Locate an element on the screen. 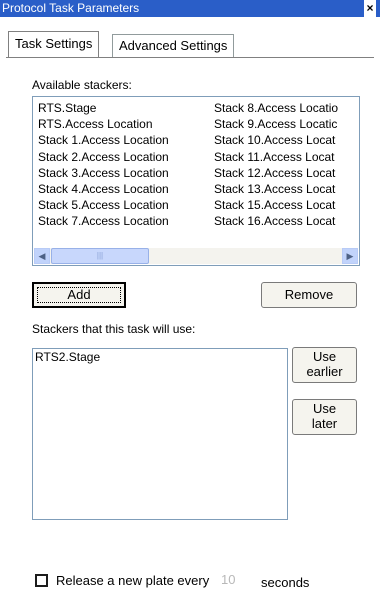 Image resolution: width=380 pixels, height=597 pixels. use-earlier-button: Use earlier is located at coordinates (324, 365).